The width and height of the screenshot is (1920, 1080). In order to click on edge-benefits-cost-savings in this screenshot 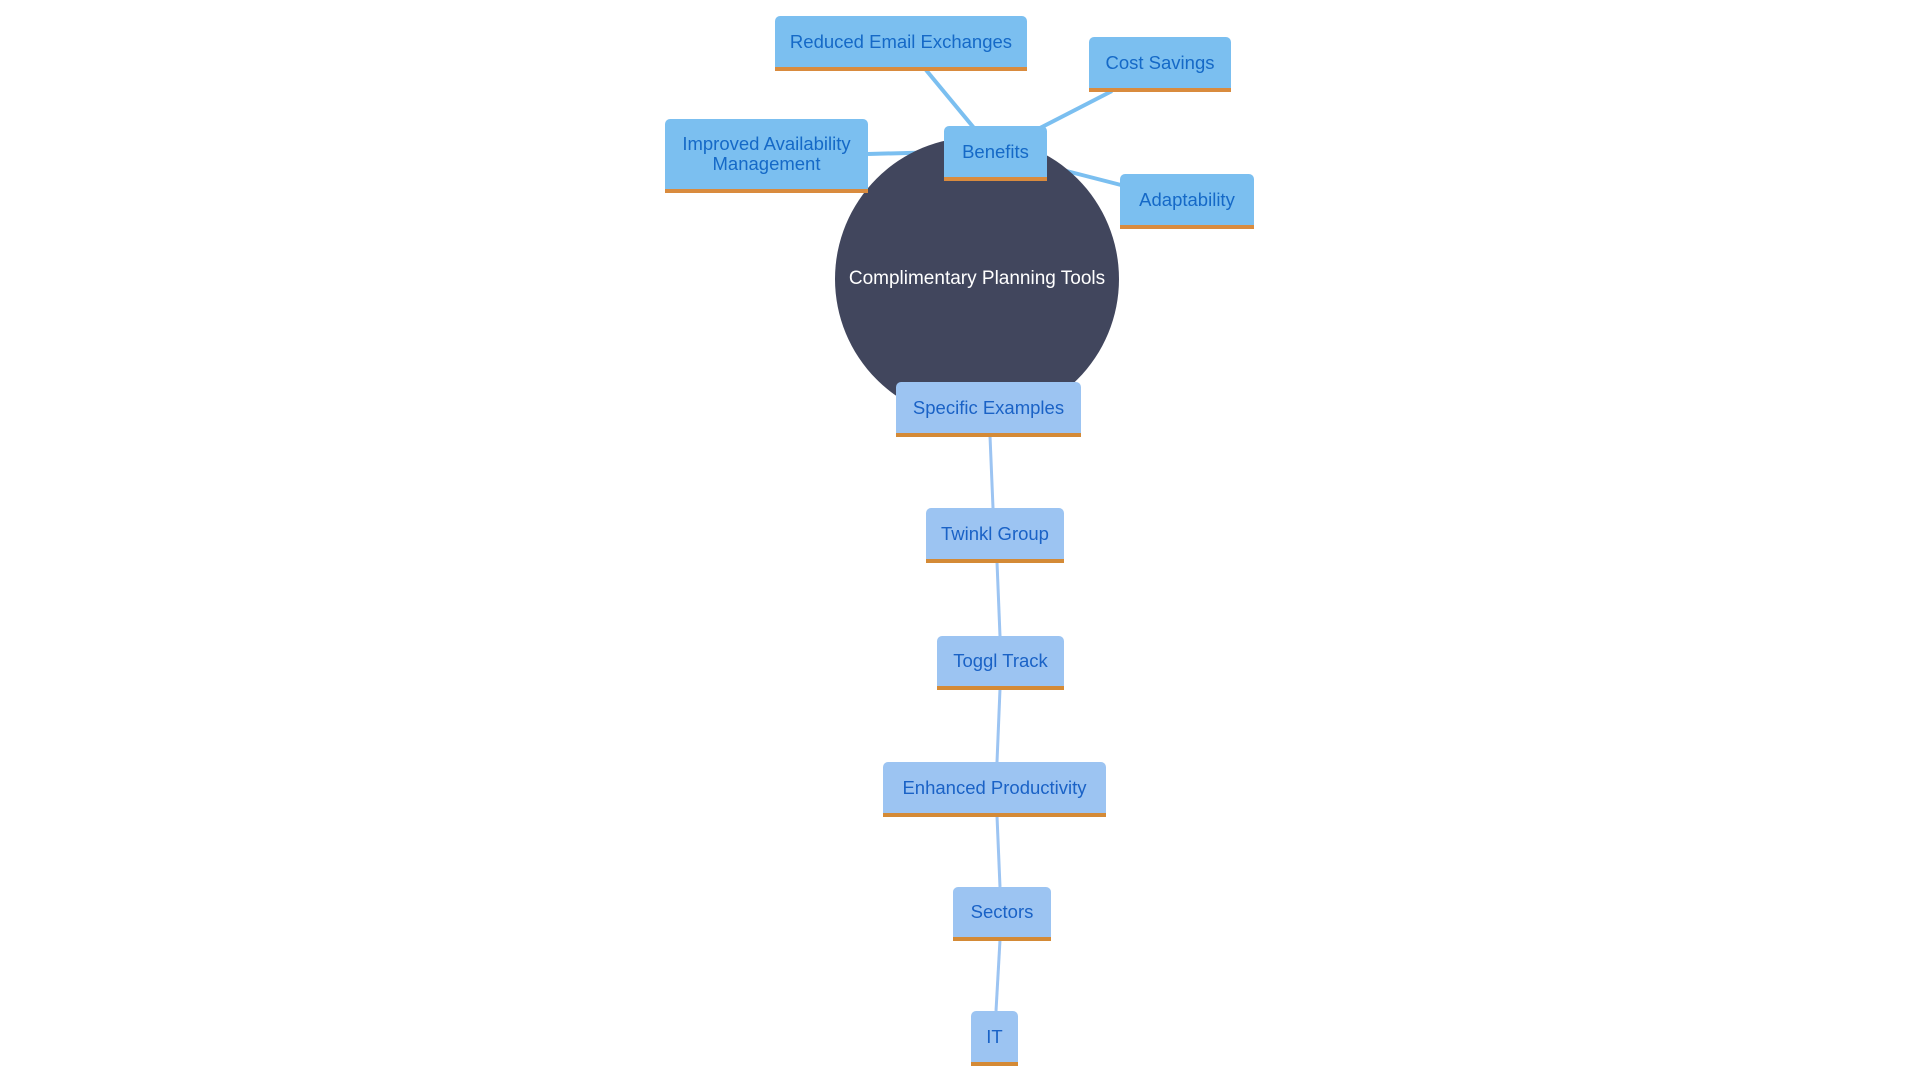, I will do `click(1076, 109)`.